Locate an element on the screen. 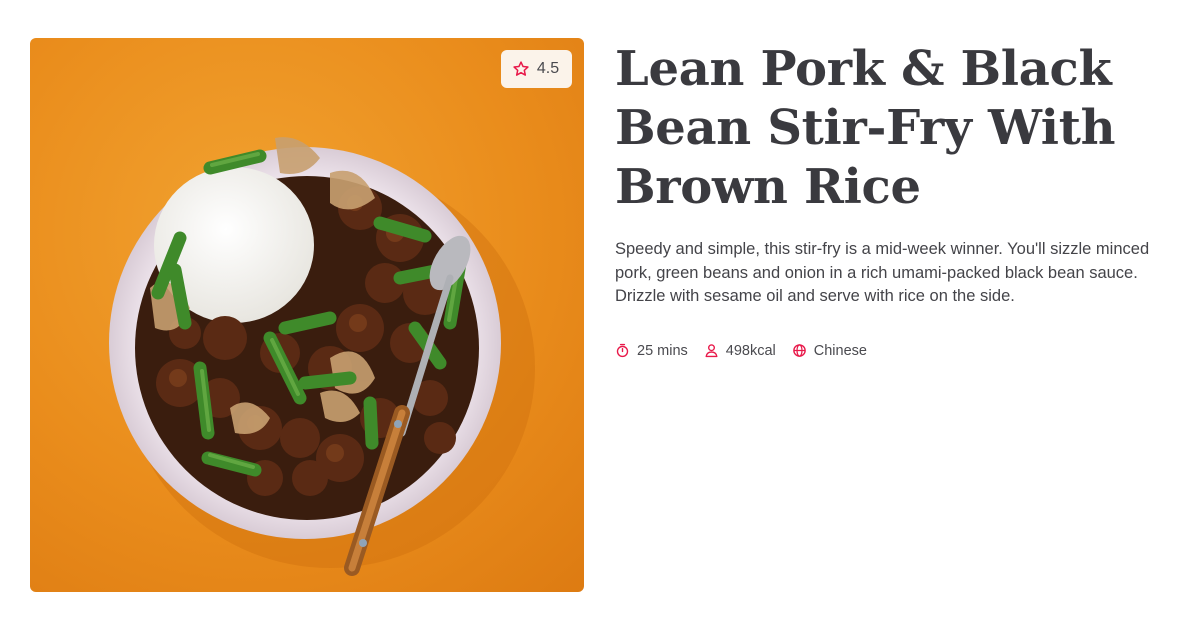 The image size is (1200, 630). rating-value: 4.5 is located at coordinates (548, 68).